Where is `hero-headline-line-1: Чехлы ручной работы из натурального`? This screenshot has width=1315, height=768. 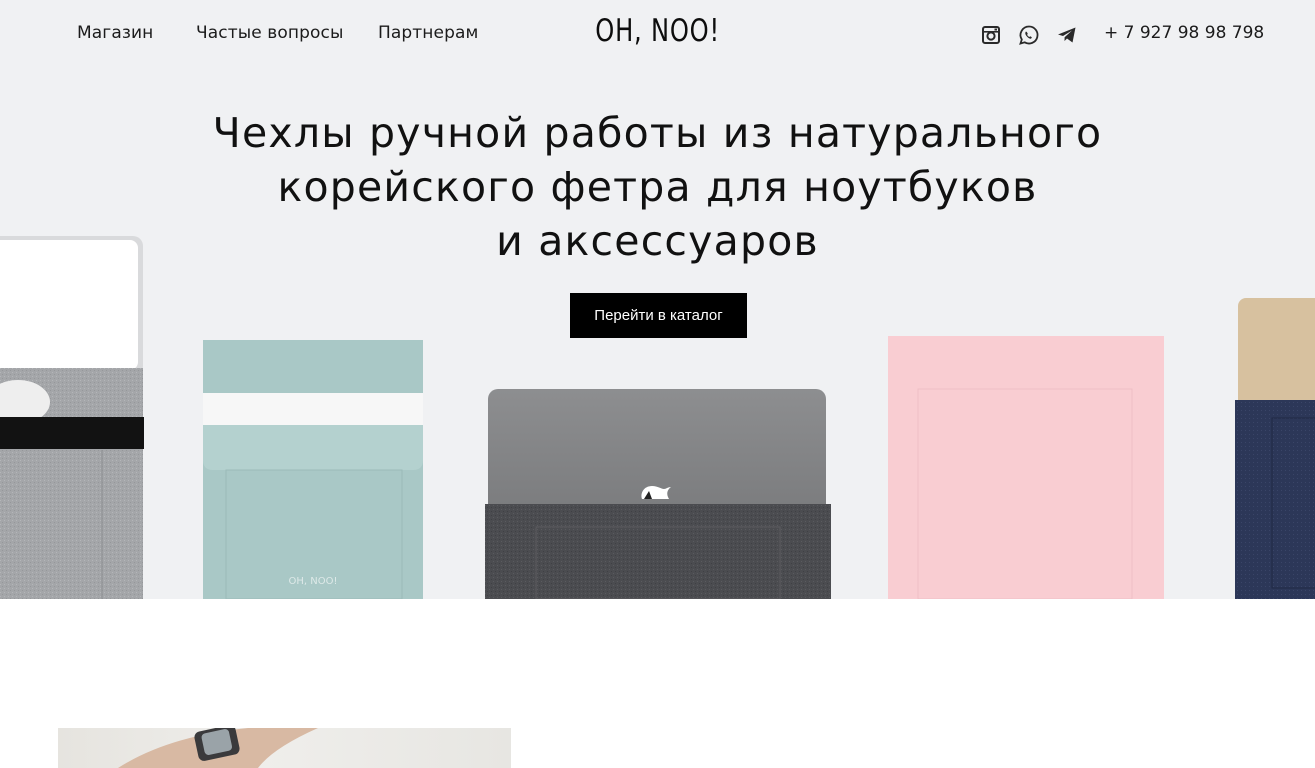 hero-headline-line-1: Чехлы ручной работы из натурального is located at coordinates (657, 133).